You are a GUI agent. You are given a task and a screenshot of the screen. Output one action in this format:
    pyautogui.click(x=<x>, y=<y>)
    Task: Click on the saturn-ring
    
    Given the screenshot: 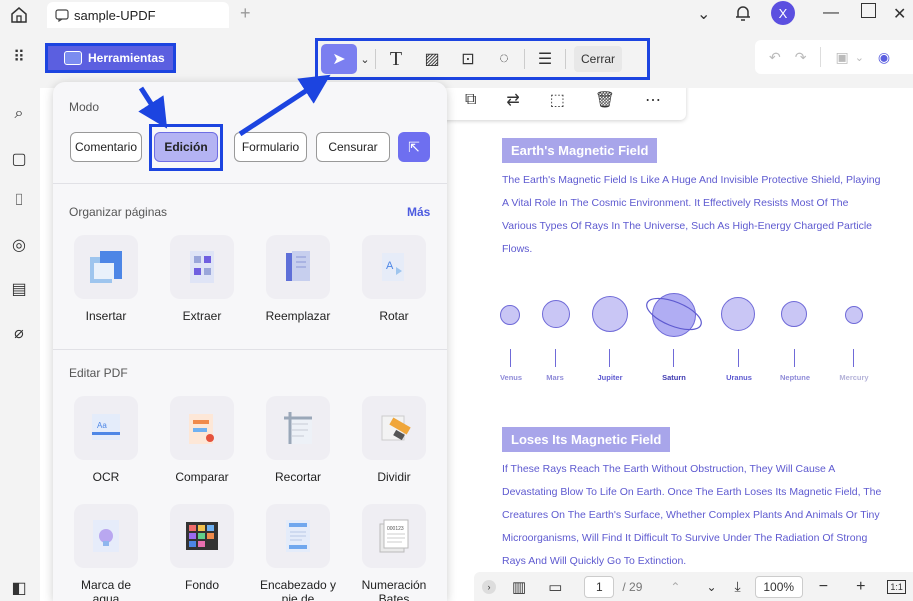 What is the action you would take?
    pyautogui.click(x=674, y=314)
    